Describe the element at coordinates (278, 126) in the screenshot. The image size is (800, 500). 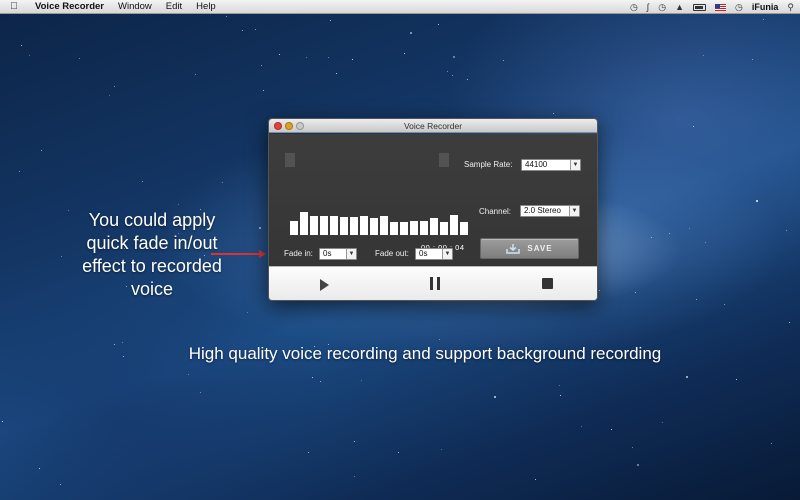
I see `close-window-button` at that location.